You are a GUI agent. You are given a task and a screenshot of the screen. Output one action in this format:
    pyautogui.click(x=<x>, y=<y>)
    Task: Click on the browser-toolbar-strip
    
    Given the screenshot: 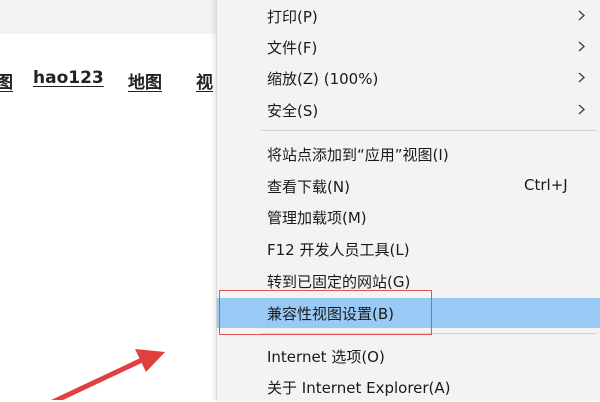 What is the action you would take?
    pyautogui.click(x=110, y=17)
    